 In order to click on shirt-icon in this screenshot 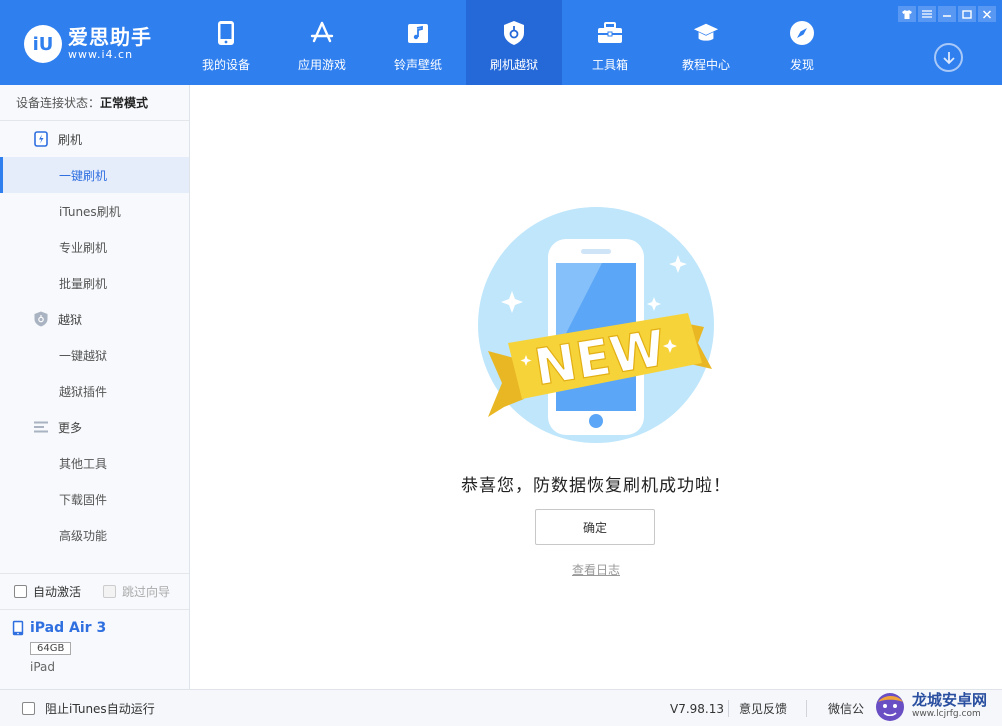, I will do `click(907, 14)`.